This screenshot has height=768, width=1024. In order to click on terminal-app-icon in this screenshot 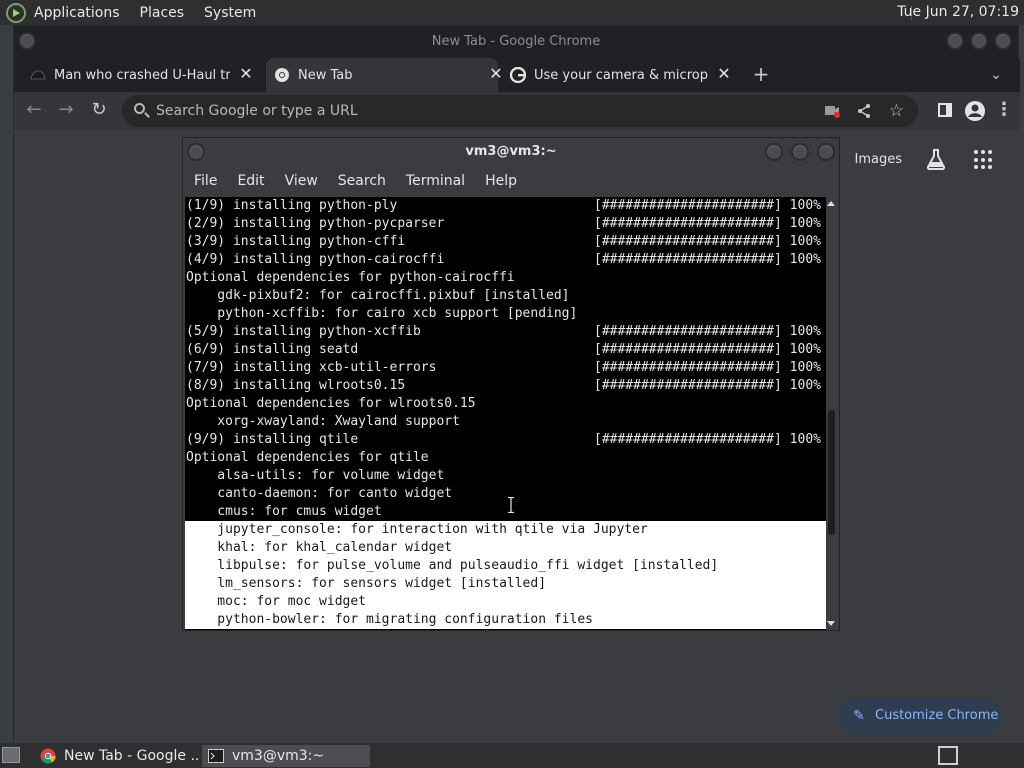, I will do `click(216, 756)`.